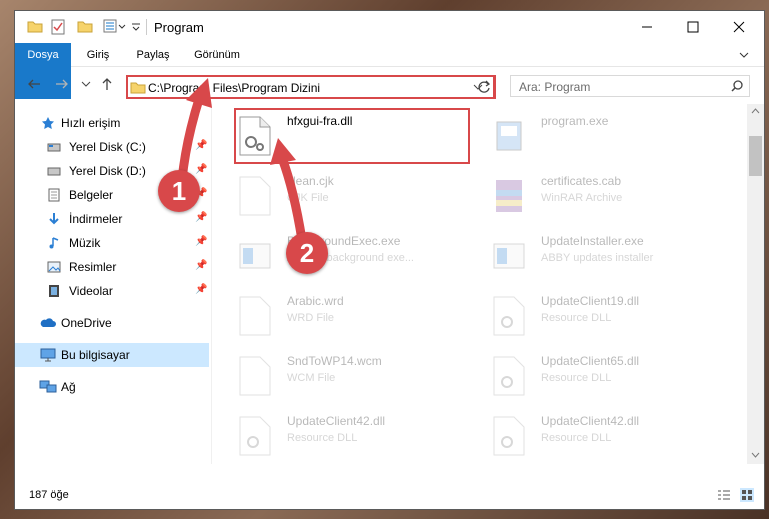  What do you see at coordinates (307, 253) in the screenshot?
I see `step-marker-2: 2` at bounding box center [307, 253].